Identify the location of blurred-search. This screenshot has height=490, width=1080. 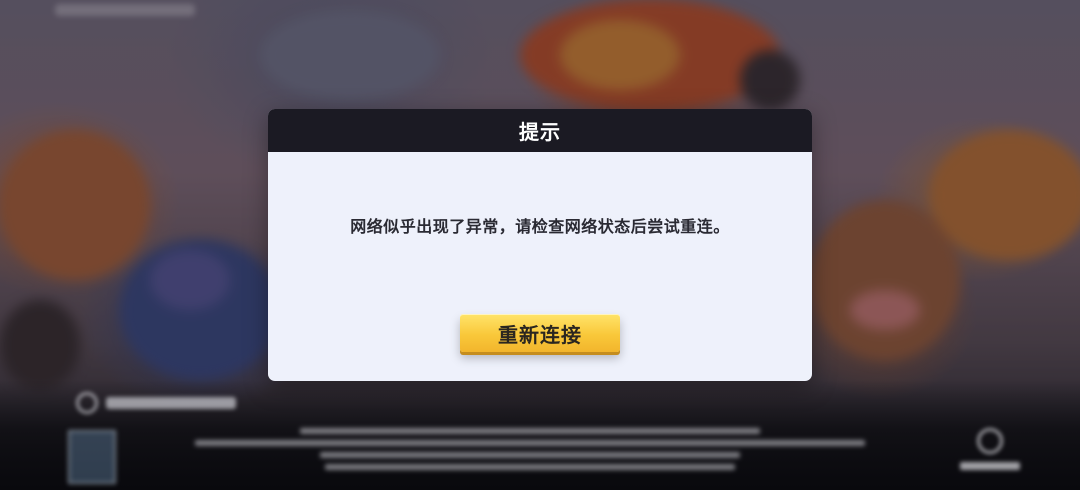
(156, 403).